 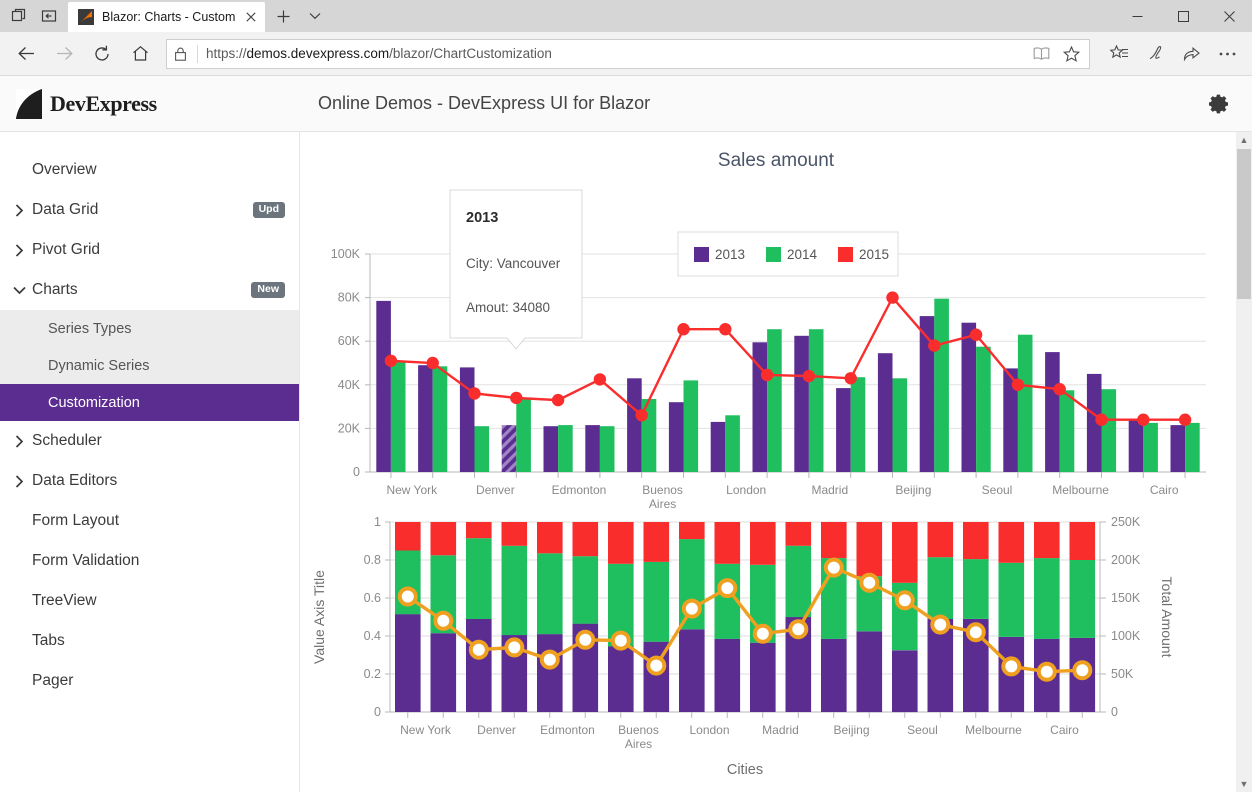 I want to click on home-icon, so click(x=140, y=54).